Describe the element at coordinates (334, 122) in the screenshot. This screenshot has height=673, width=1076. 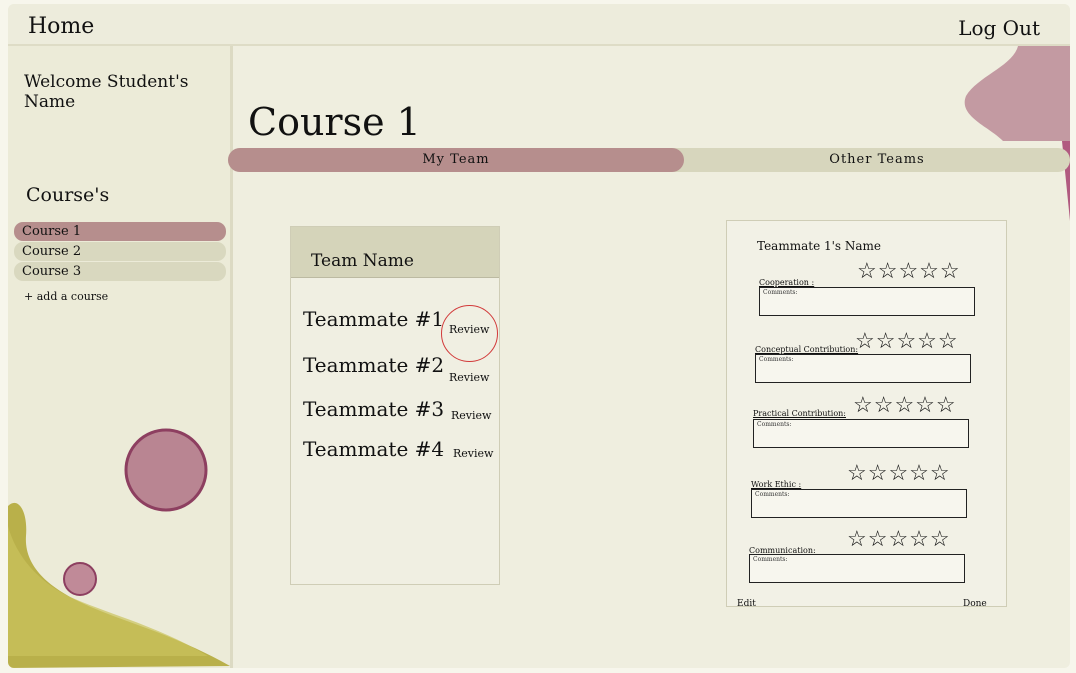
I see `page-title: Course 1` at that location.